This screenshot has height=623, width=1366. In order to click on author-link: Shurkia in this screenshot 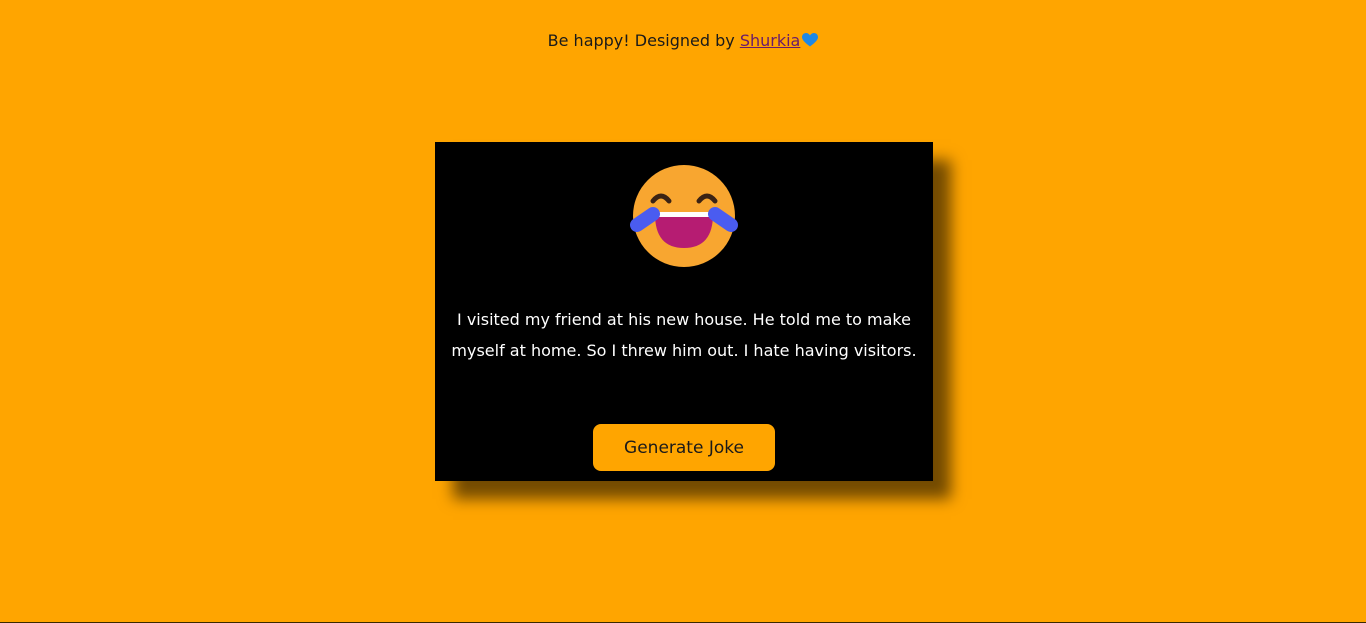, I will do `click(779, 40)`.